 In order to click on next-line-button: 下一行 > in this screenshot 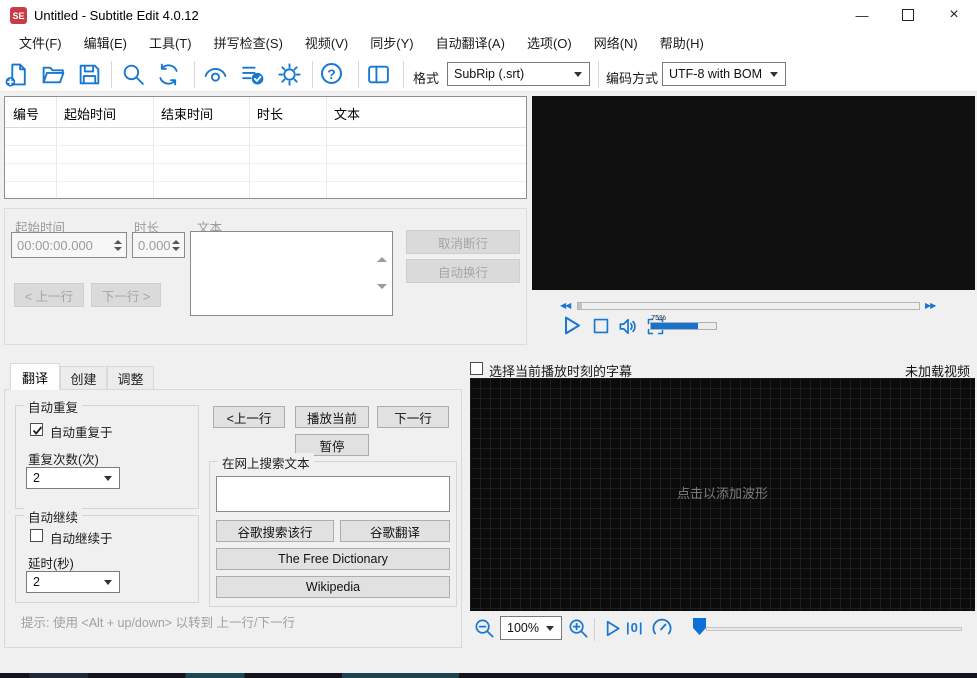, I will do `click(126, 295)`.